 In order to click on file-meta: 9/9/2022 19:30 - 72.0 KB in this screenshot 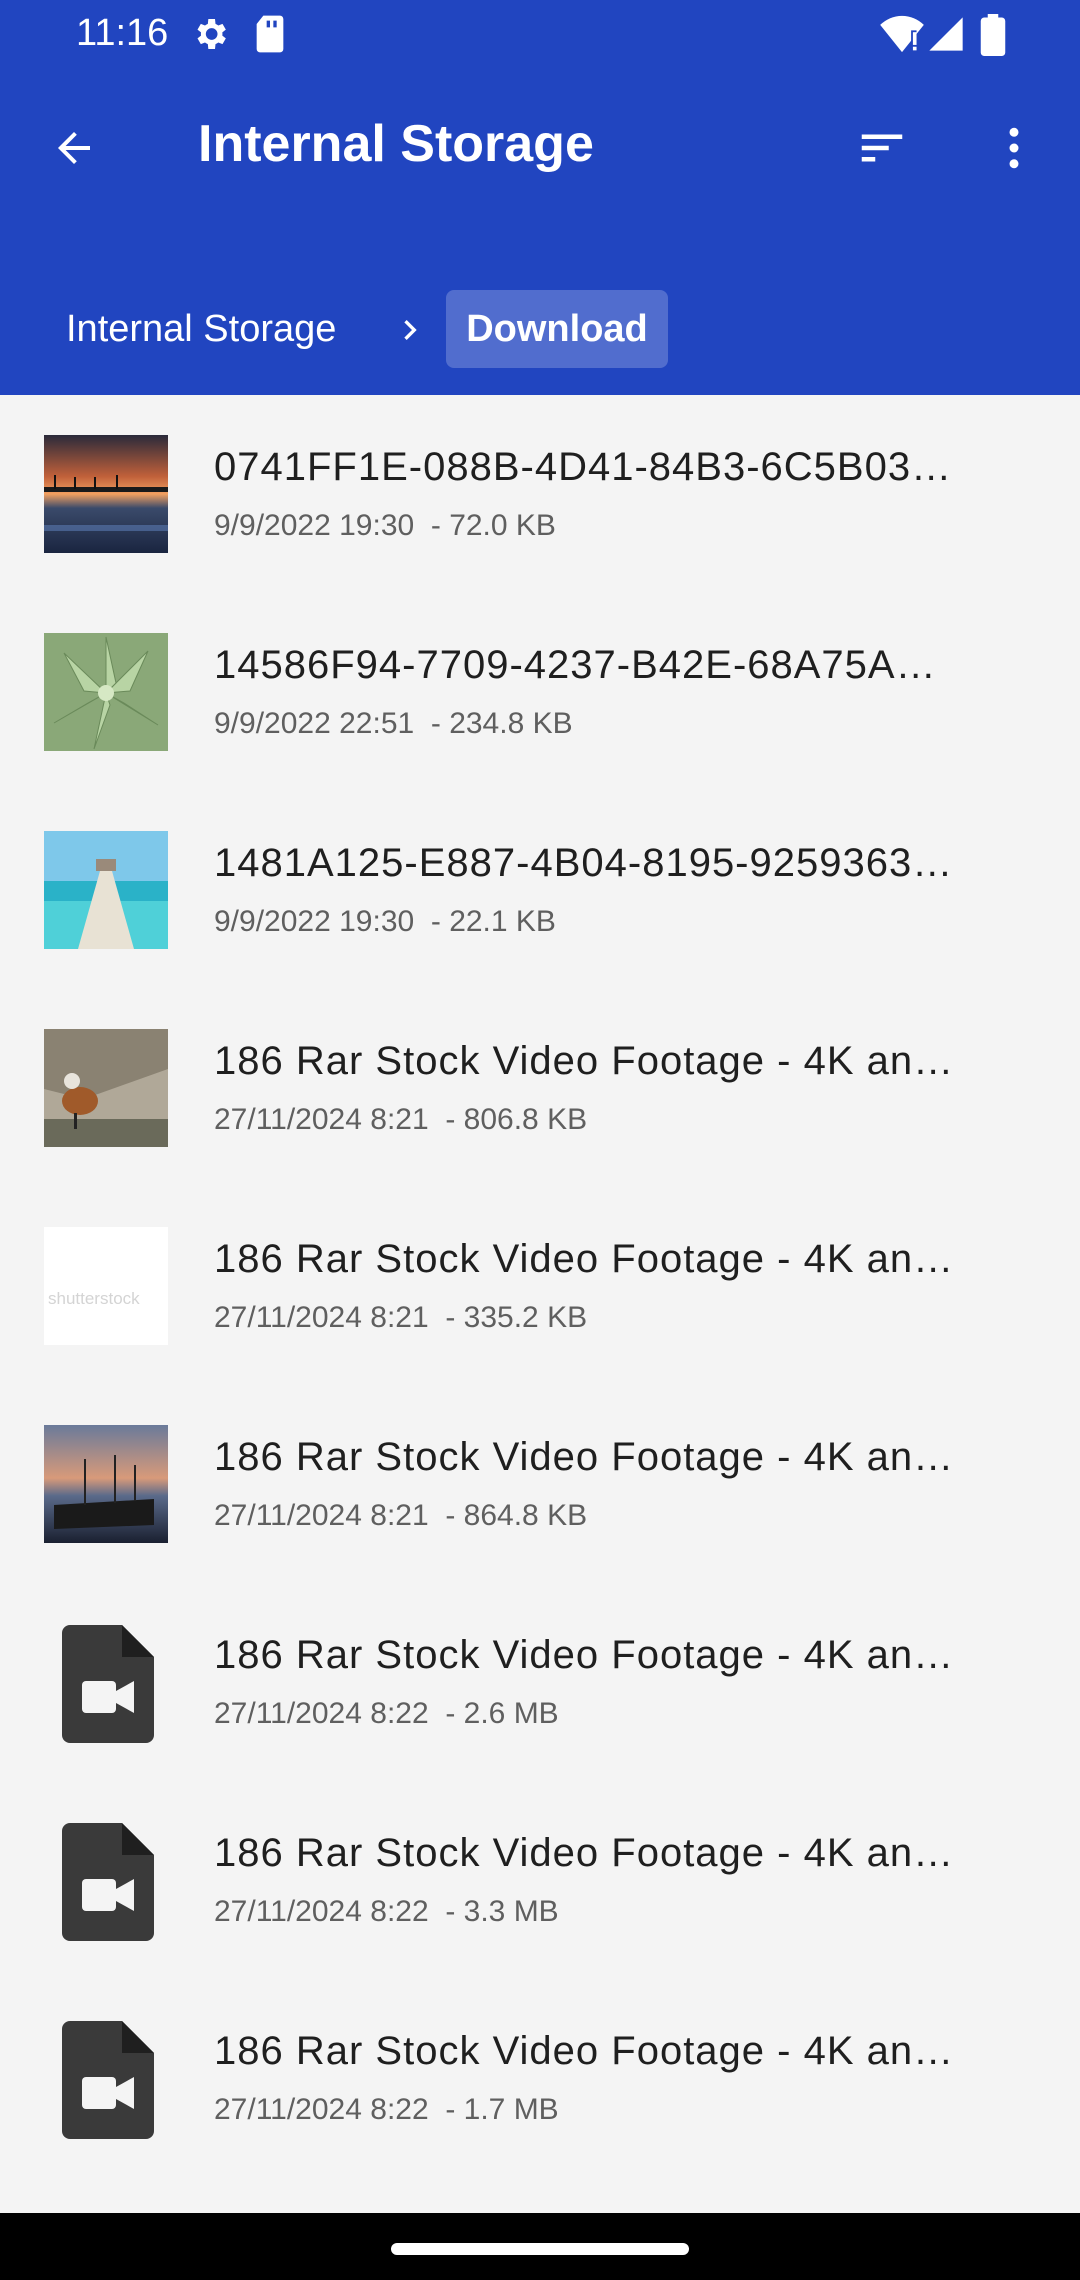, I will do `click(385, 525)`.